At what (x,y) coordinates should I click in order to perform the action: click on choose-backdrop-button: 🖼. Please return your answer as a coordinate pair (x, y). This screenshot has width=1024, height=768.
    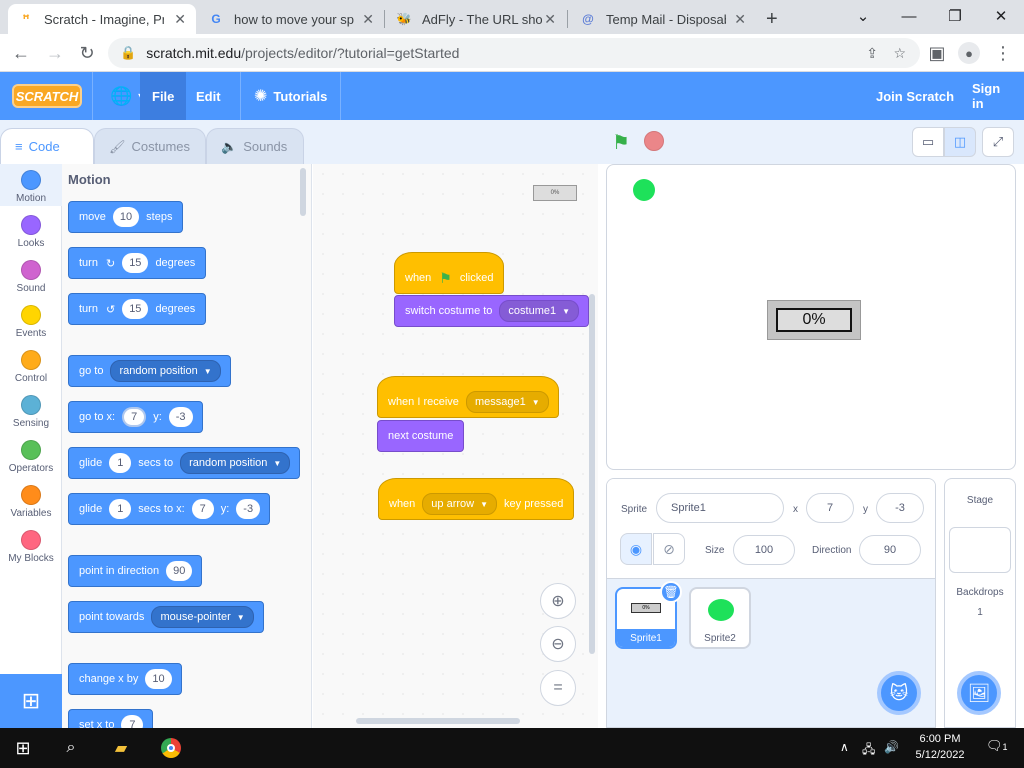
    Looking at the image, I should click on (979, 693).